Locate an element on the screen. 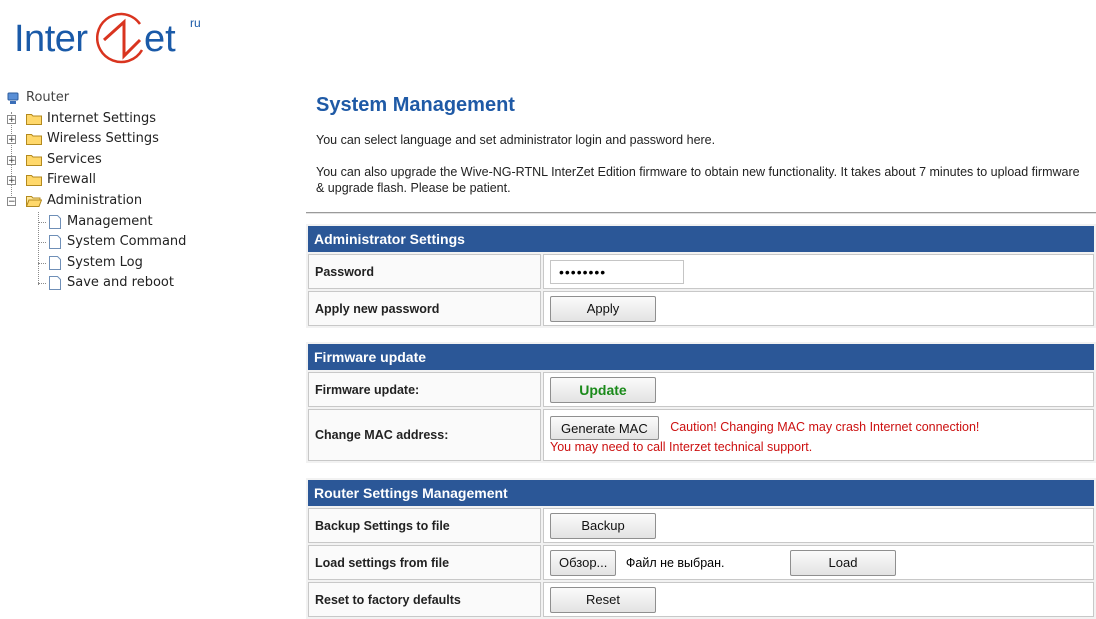  tree-folder-wireless-settings: + Wireless Settings is located at coordinates (96, 139).